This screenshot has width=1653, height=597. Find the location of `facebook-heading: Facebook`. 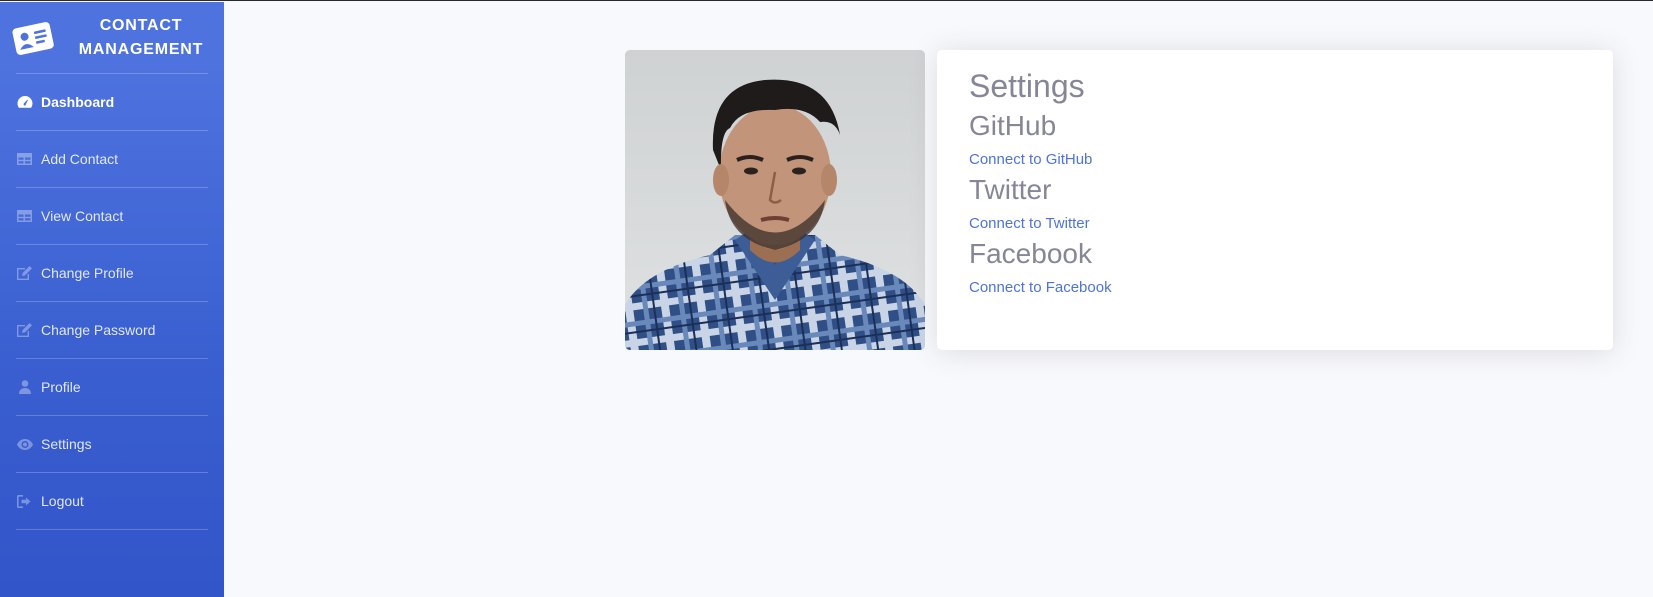

facebook-heading: Facebook is located at coordinates (1030, 253).